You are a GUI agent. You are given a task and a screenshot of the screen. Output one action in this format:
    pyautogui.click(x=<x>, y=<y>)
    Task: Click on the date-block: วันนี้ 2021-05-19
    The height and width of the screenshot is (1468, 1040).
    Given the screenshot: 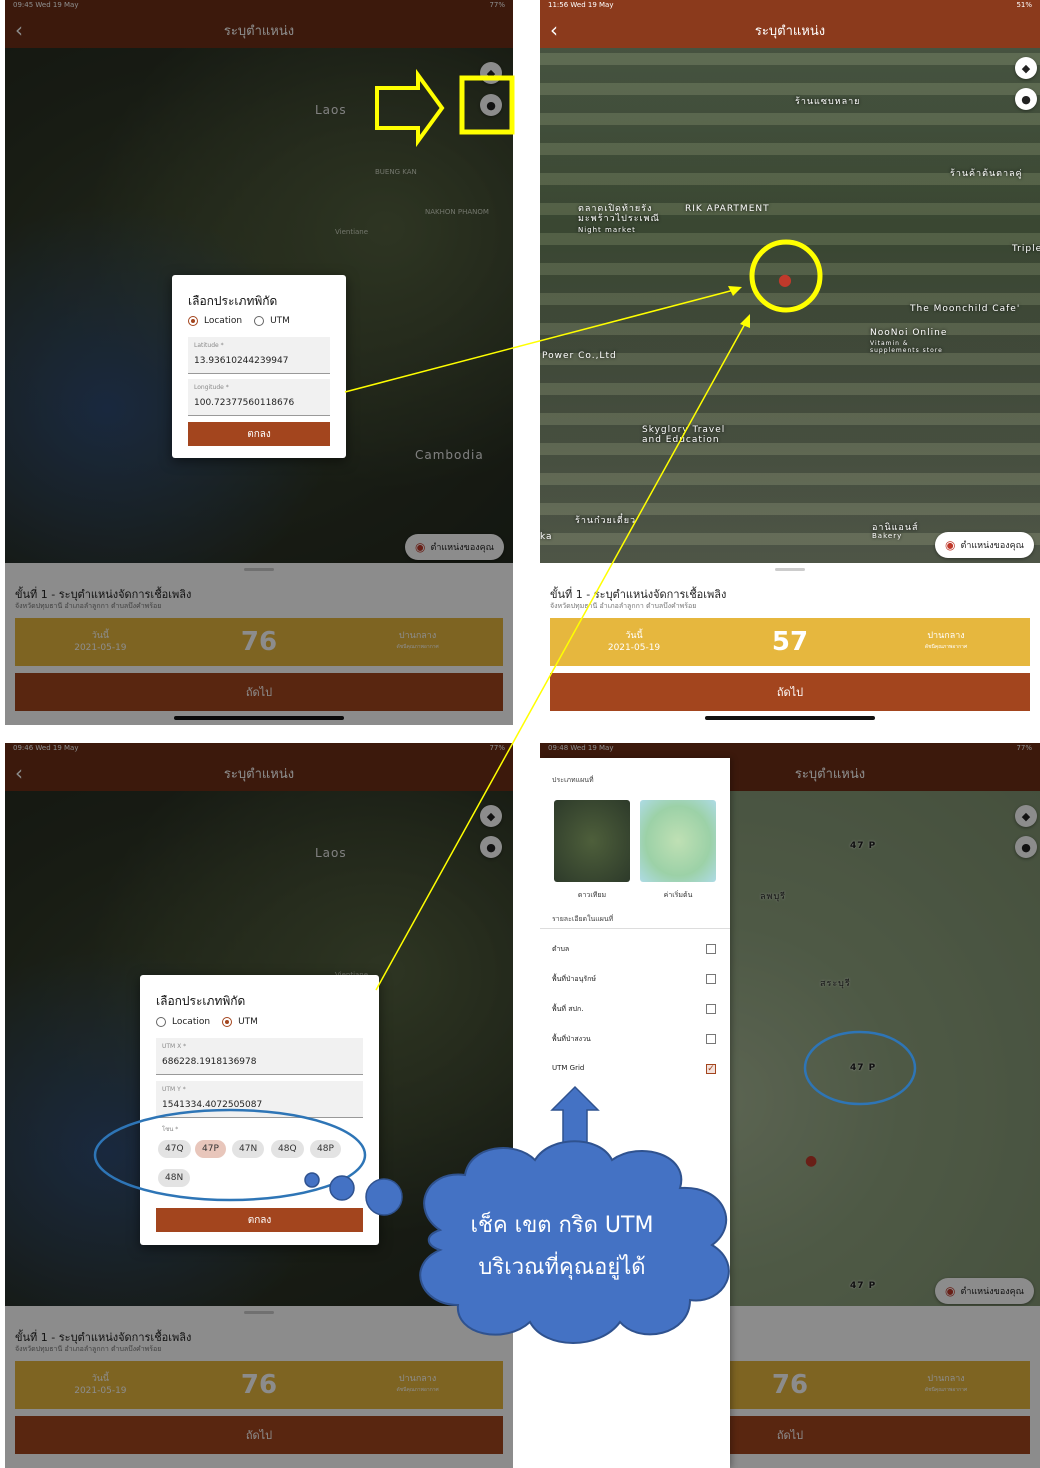 What is the action you would take?
    pyautogui.click(x=634, y=642)
    